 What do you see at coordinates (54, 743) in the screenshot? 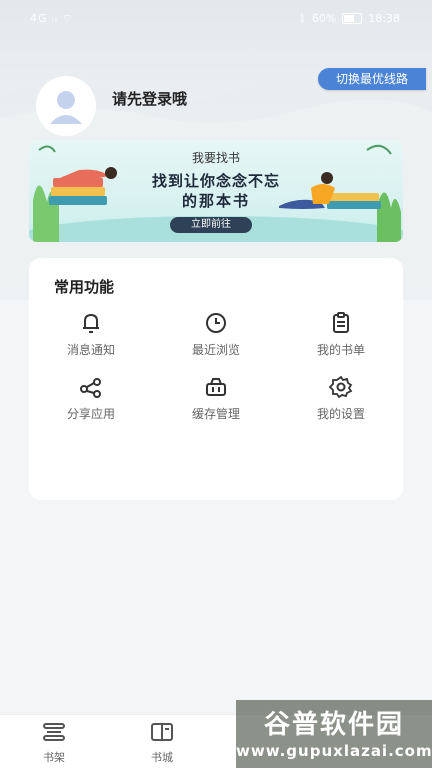
I see `nav-bookshelf: 书架` at bounding box center [54, 743].